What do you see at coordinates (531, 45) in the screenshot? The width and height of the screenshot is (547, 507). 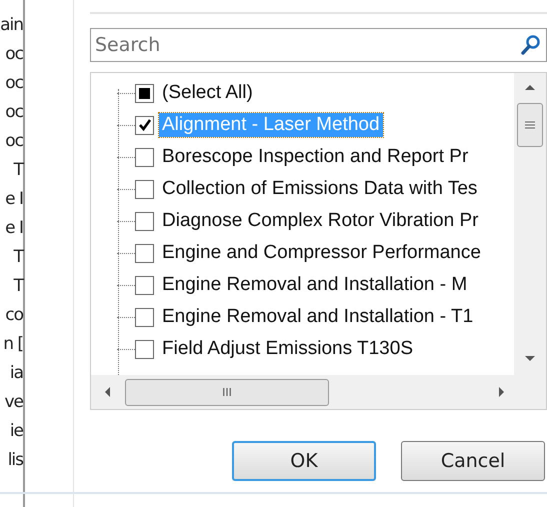 I see `search-icon` at bounding box center [531, 45].